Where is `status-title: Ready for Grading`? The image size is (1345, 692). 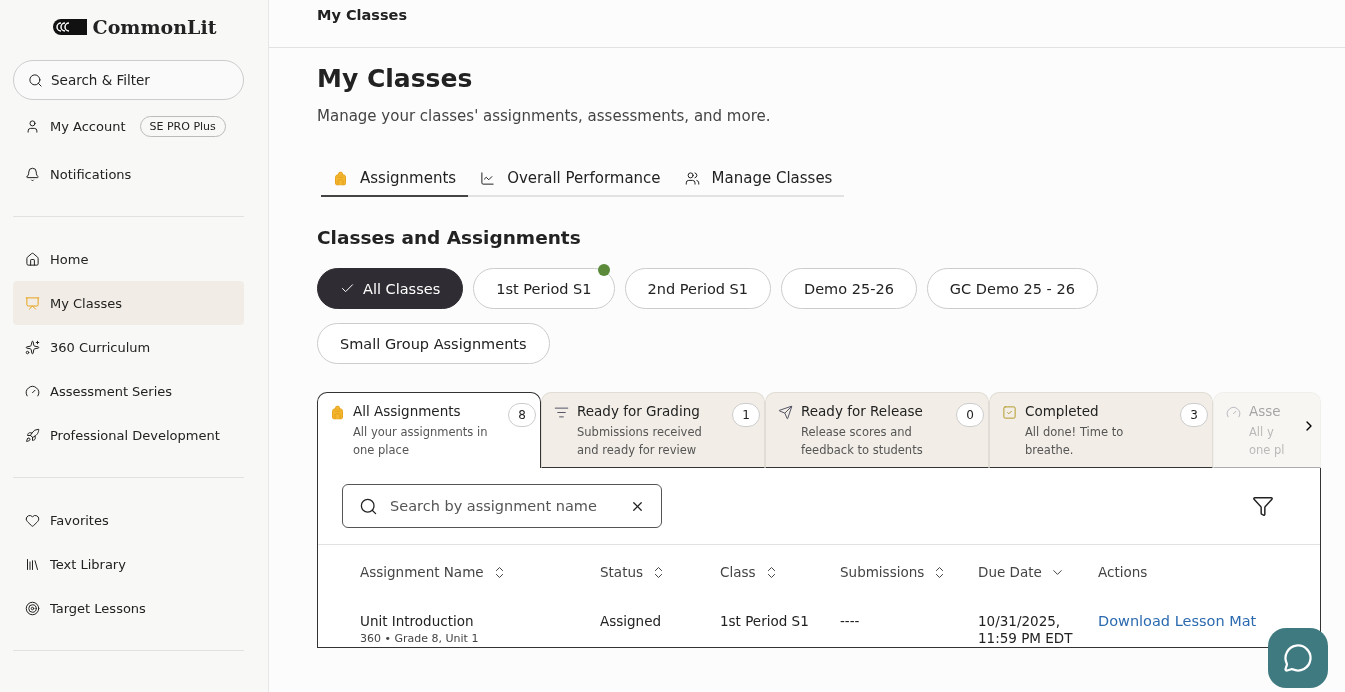
status-title: Ready for Grading is located at coordinates (639, 411).